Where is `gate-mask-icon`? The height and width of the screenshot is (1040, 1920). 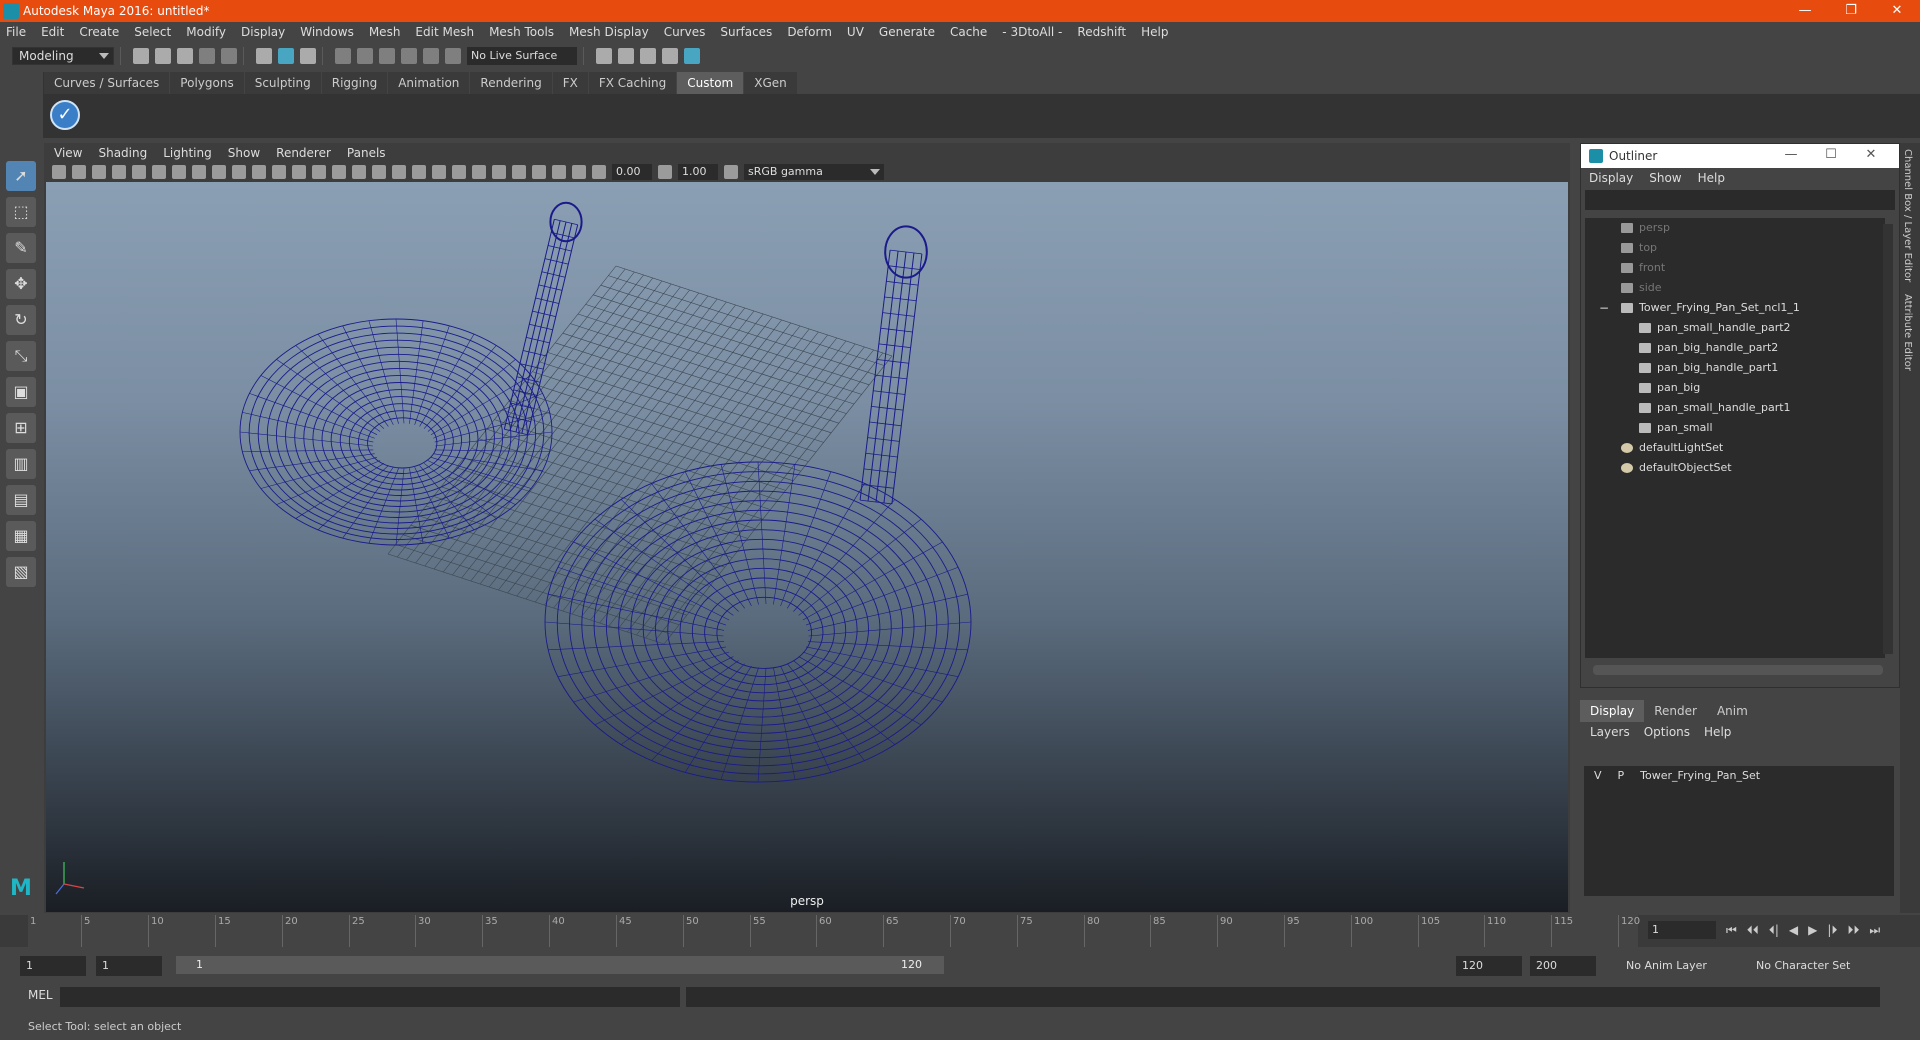
gate-mask-icon is located at coordinates (239, 172).